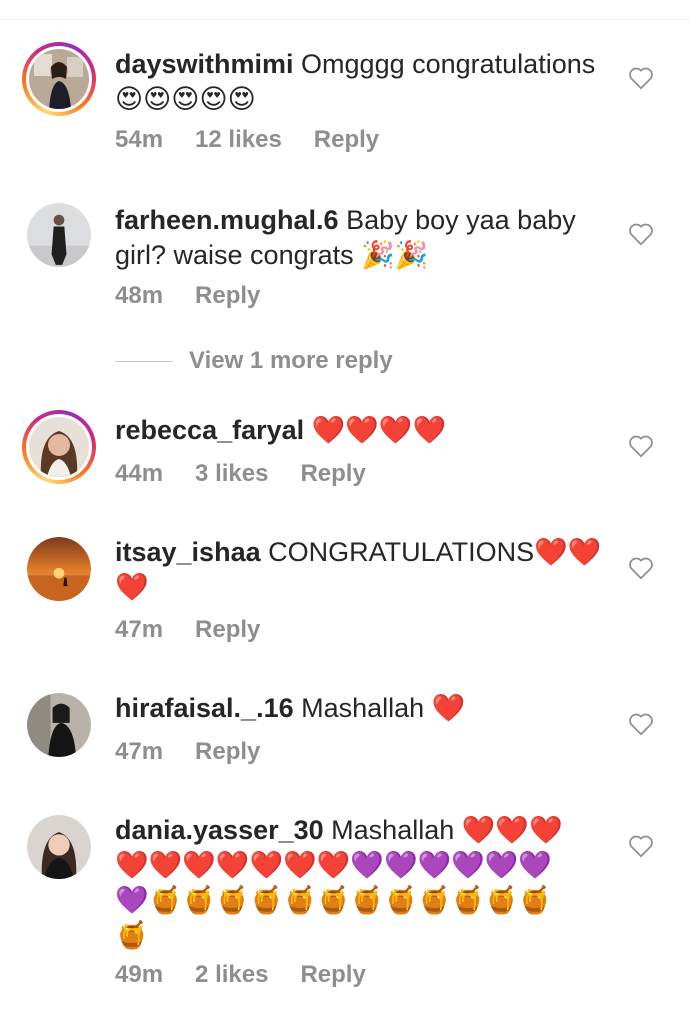 The width and height of the screenshot is (690, 1024). Describe the element at coordinates (227, 220) in the screenshot. I see `username: farheen.mughal.6` at that location.